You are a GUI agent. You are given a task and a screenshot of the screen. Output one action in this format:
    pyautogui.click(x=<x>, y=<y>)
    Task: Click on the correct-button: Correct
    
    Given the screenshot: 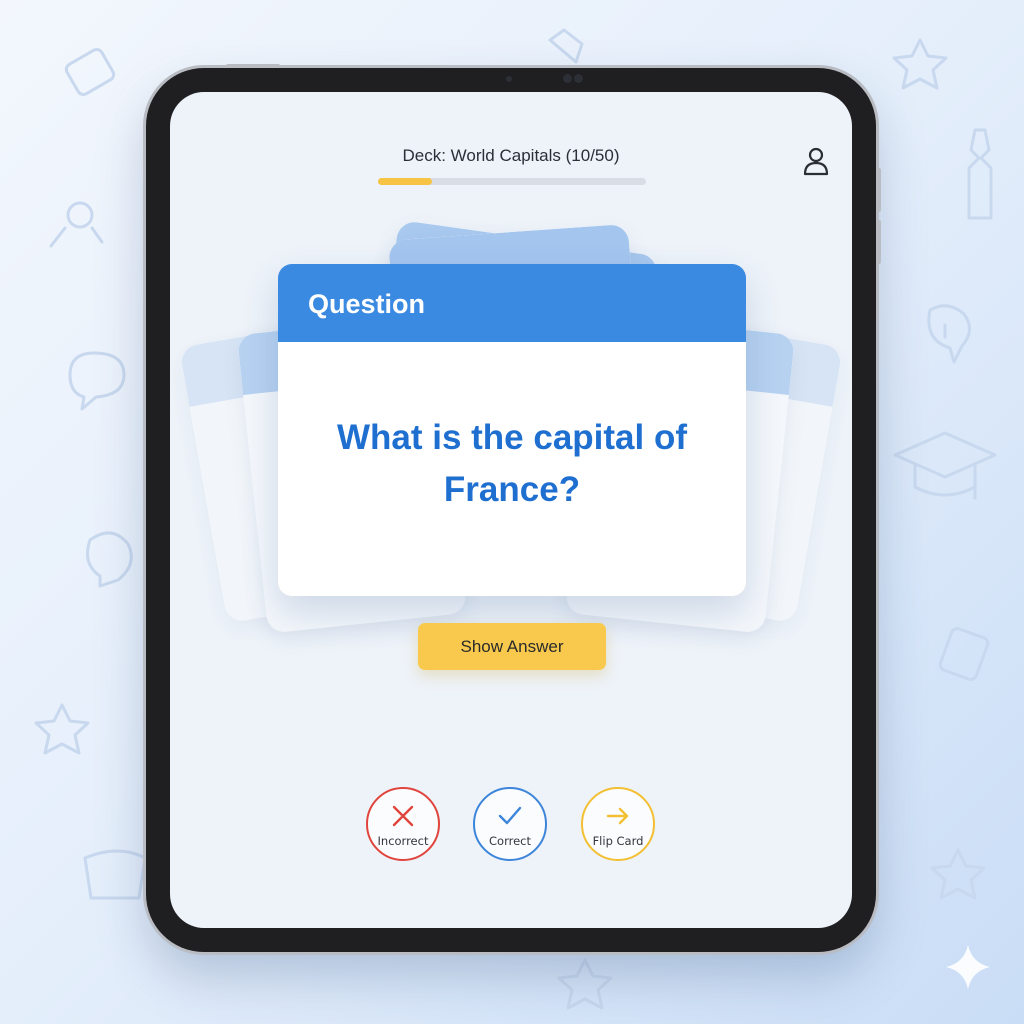 What is the action you would take?
    pyautogui.click(x=510, y=824)
    